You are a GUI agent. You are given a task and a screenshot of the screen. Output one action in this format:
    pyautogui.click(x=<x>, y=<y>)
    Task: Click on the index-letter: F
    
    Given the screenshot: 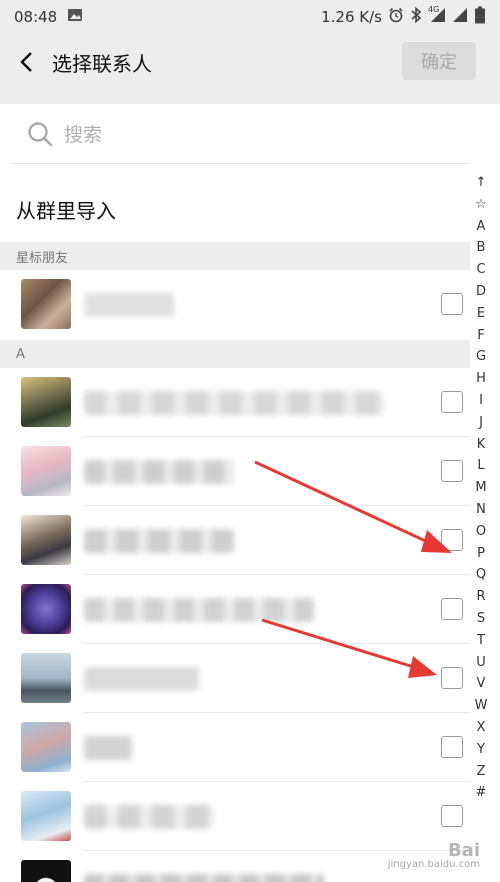 What is the action you would take?
    pyautogui.click(x=480, y=336)
    